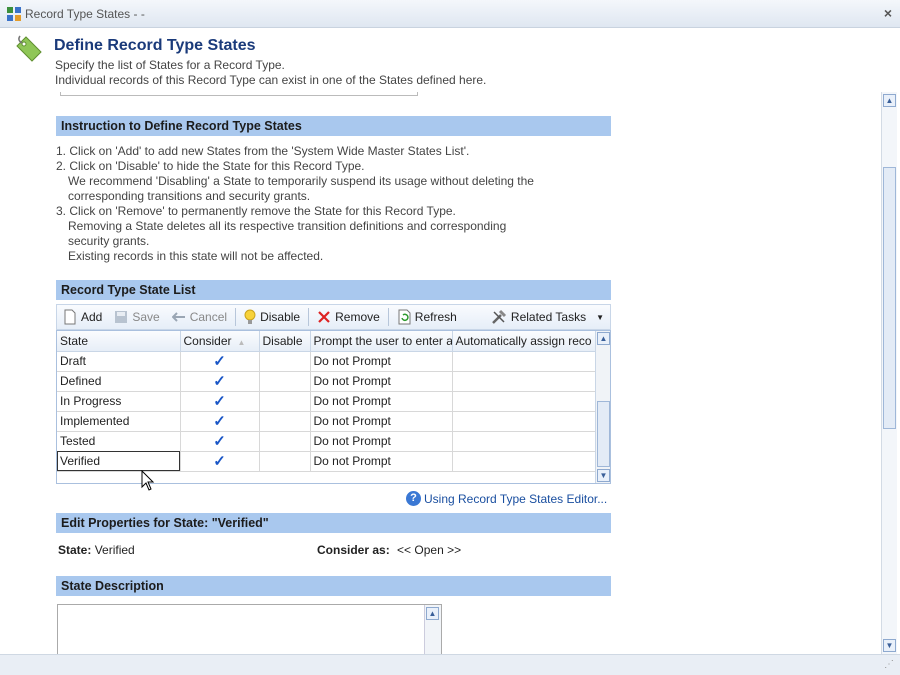 The image size is (900, 675). What do you see at coordinates (114, 550) in the screenshot?
I see `state-value: Verified` at bounding box center [114, 550].